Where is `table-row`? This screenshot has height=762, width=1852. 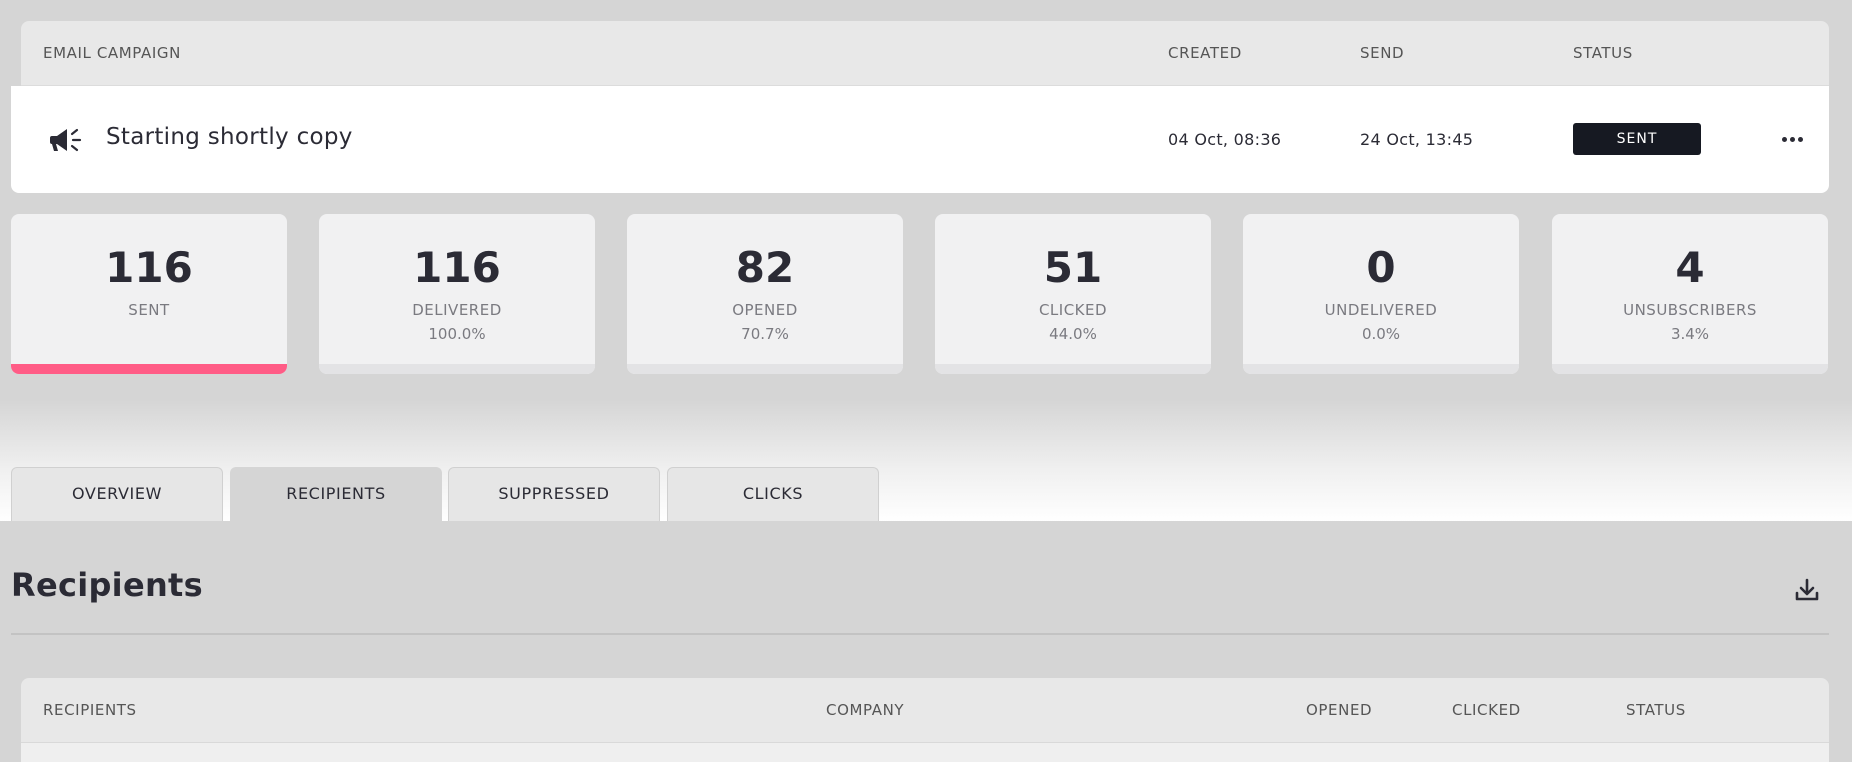 table-row is located at coordinates (925, 752).